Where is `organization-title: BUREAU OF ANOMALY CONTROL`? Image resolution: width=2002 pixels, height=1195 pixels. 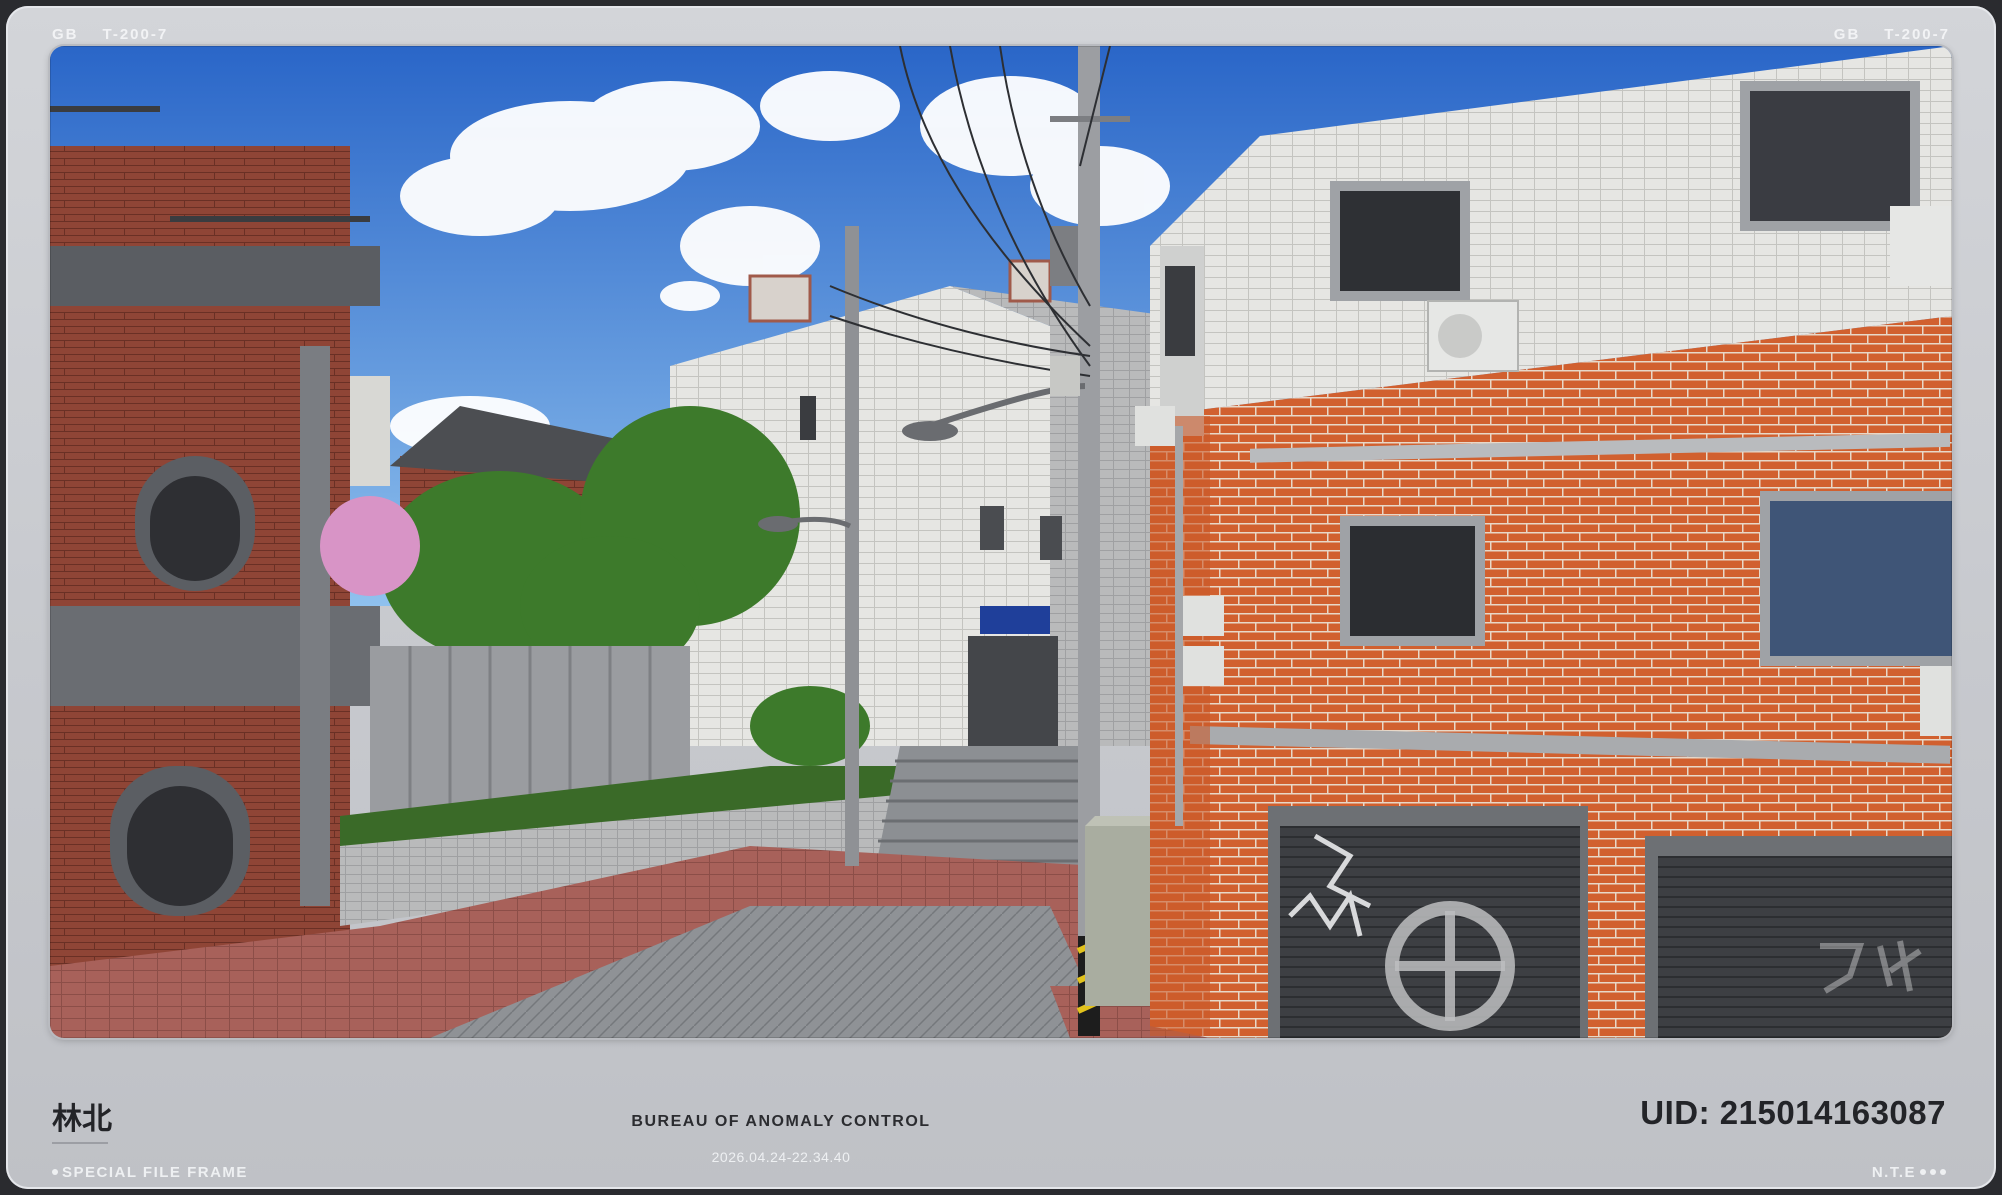
organization-title: BUREAU OF ANOMALY CONTROL is located at coordinates (781, 1121).